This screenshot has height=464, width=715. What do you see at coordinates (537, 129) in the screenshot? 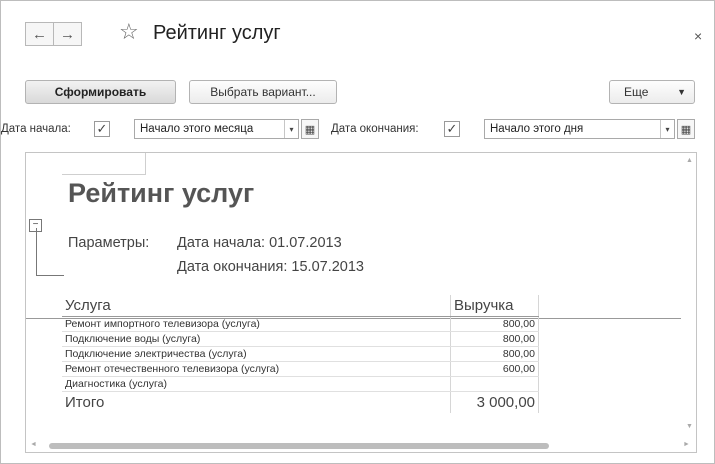
I see `end-date-value: Начало этого дня` at bounding box center [537, 129].